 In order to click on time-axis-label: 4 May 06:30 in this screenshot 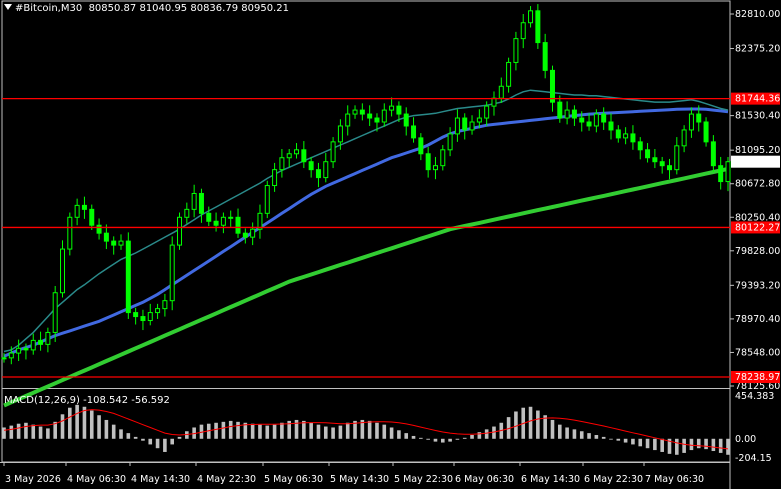, I will do `click(96, 479)`.